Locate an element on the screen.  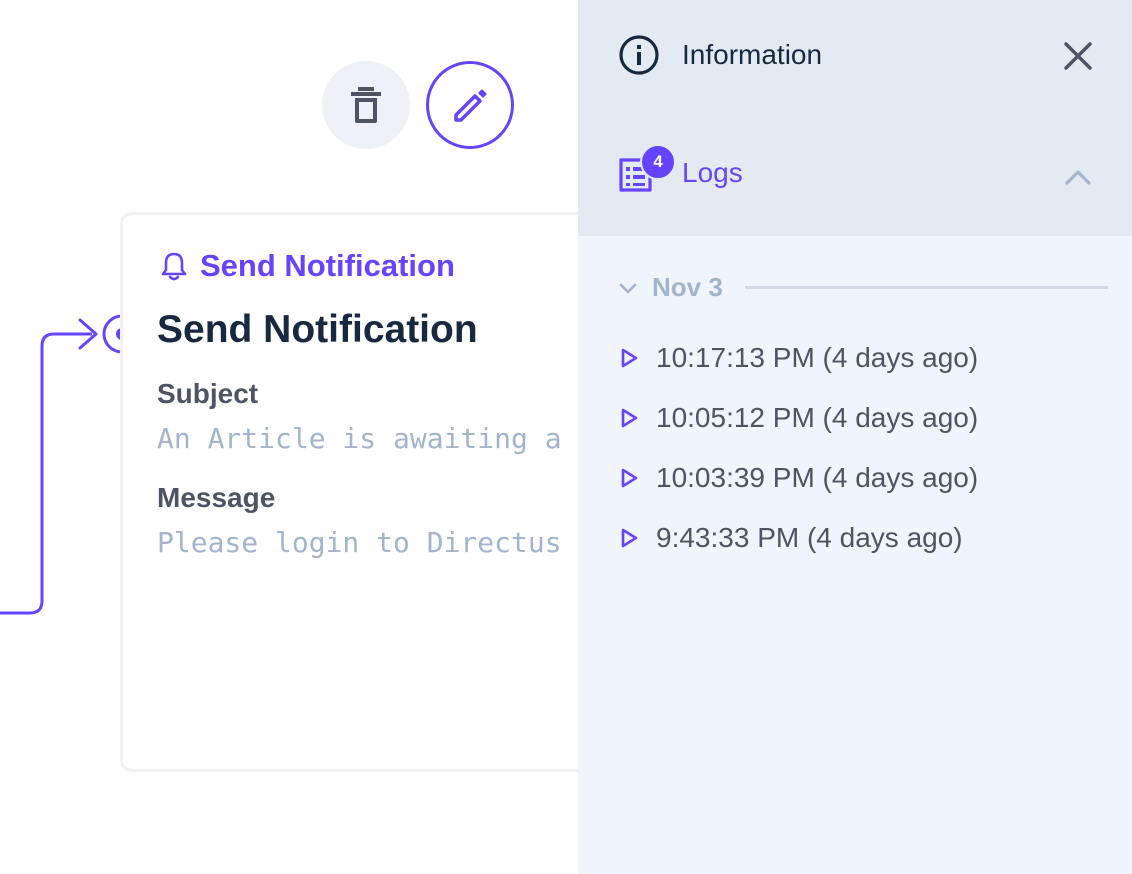
info-icon is located at coordinates (639, 55).